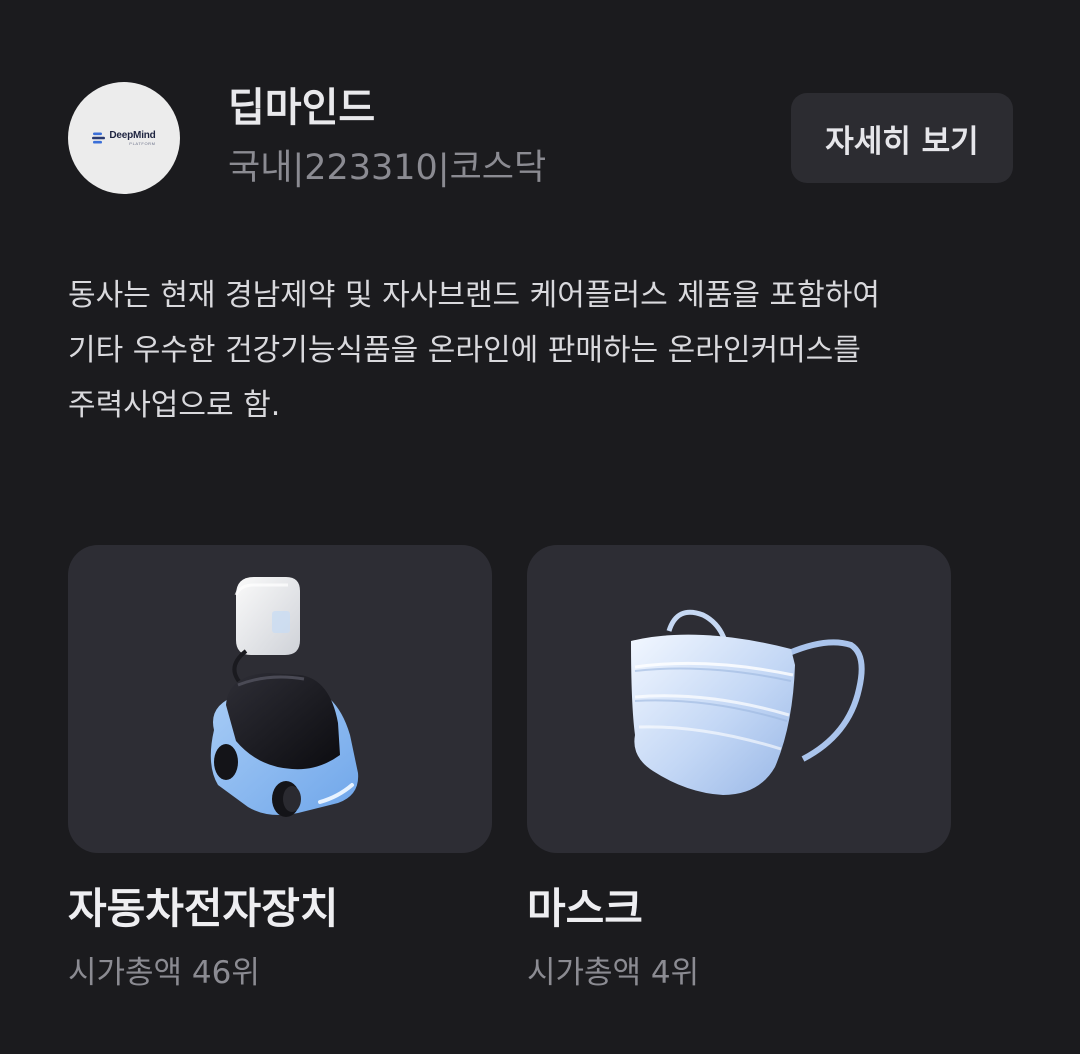 This screenshot has height=1054, width=1080. I want to click on theme-card-rank: 시가총액 46위, so click(164, 973).